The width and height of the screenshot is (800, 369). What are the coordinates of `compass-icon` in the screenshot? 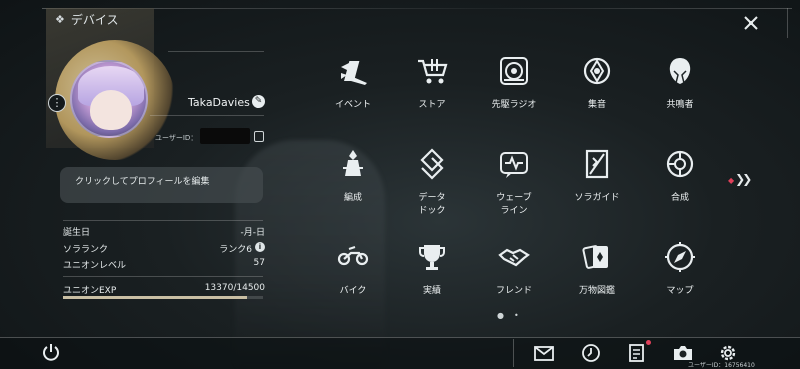 It's located at (680, 257).